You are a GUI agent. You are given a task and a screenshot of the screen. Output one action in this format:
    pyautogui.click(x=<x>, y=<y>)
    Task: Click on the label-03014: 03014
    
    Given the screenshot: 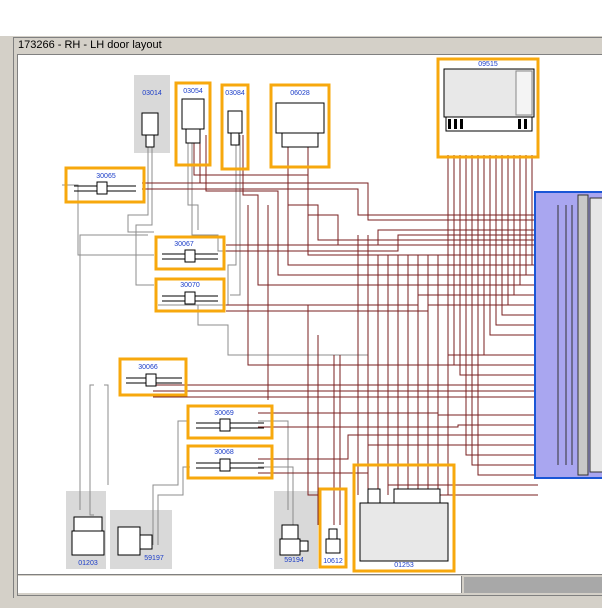 What is the action you would take?
    pyautogui.click(x=152, y=93)
    